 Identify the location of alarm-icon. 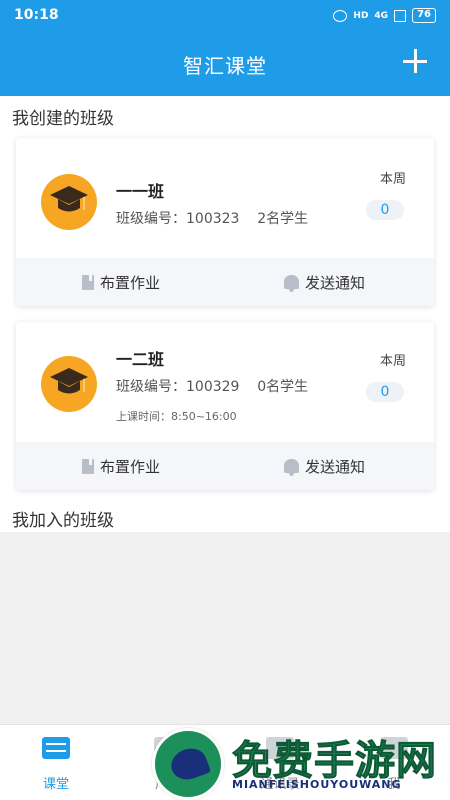
(340, 15).